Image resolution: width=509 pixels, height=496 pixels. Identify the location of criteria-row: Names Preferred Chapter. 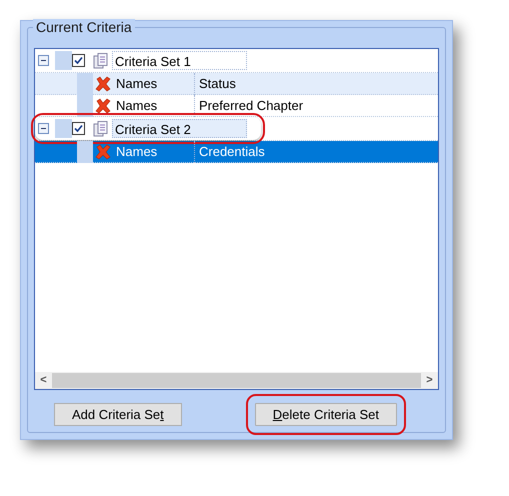
(236, 106).